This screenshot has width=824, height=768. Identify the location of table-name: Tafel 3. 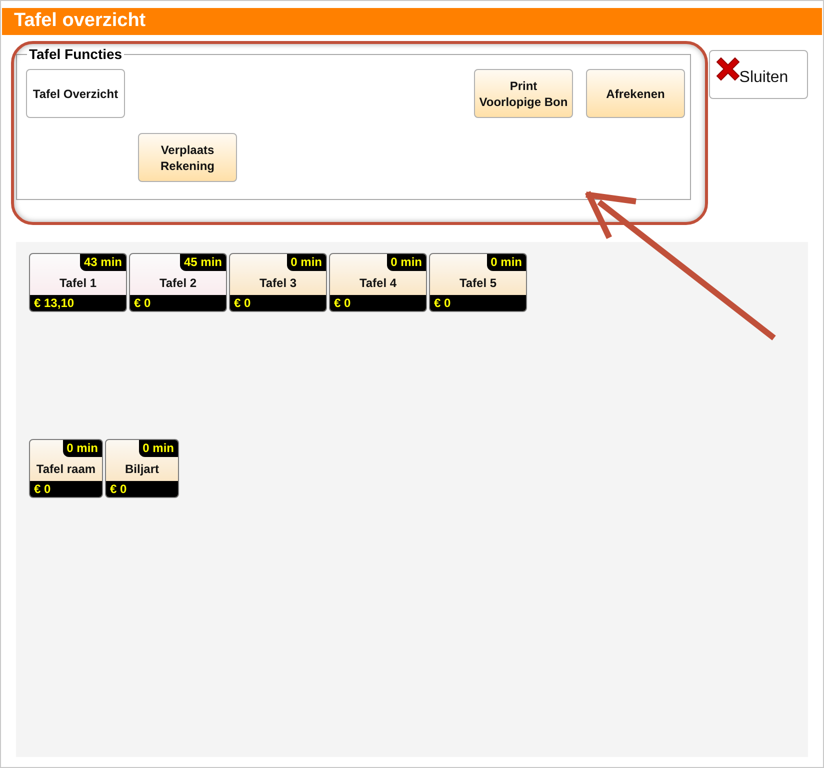
(278, 283).